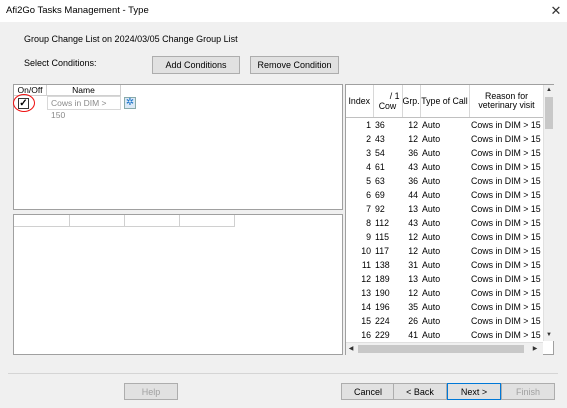 This screenshot has height=408, width=567. What do you see at coordinates (445, 209) in the screenshot?
I see `table-row: 7 92 13 Auto Cows in DIM > 15` at bounding box center [445, 209].